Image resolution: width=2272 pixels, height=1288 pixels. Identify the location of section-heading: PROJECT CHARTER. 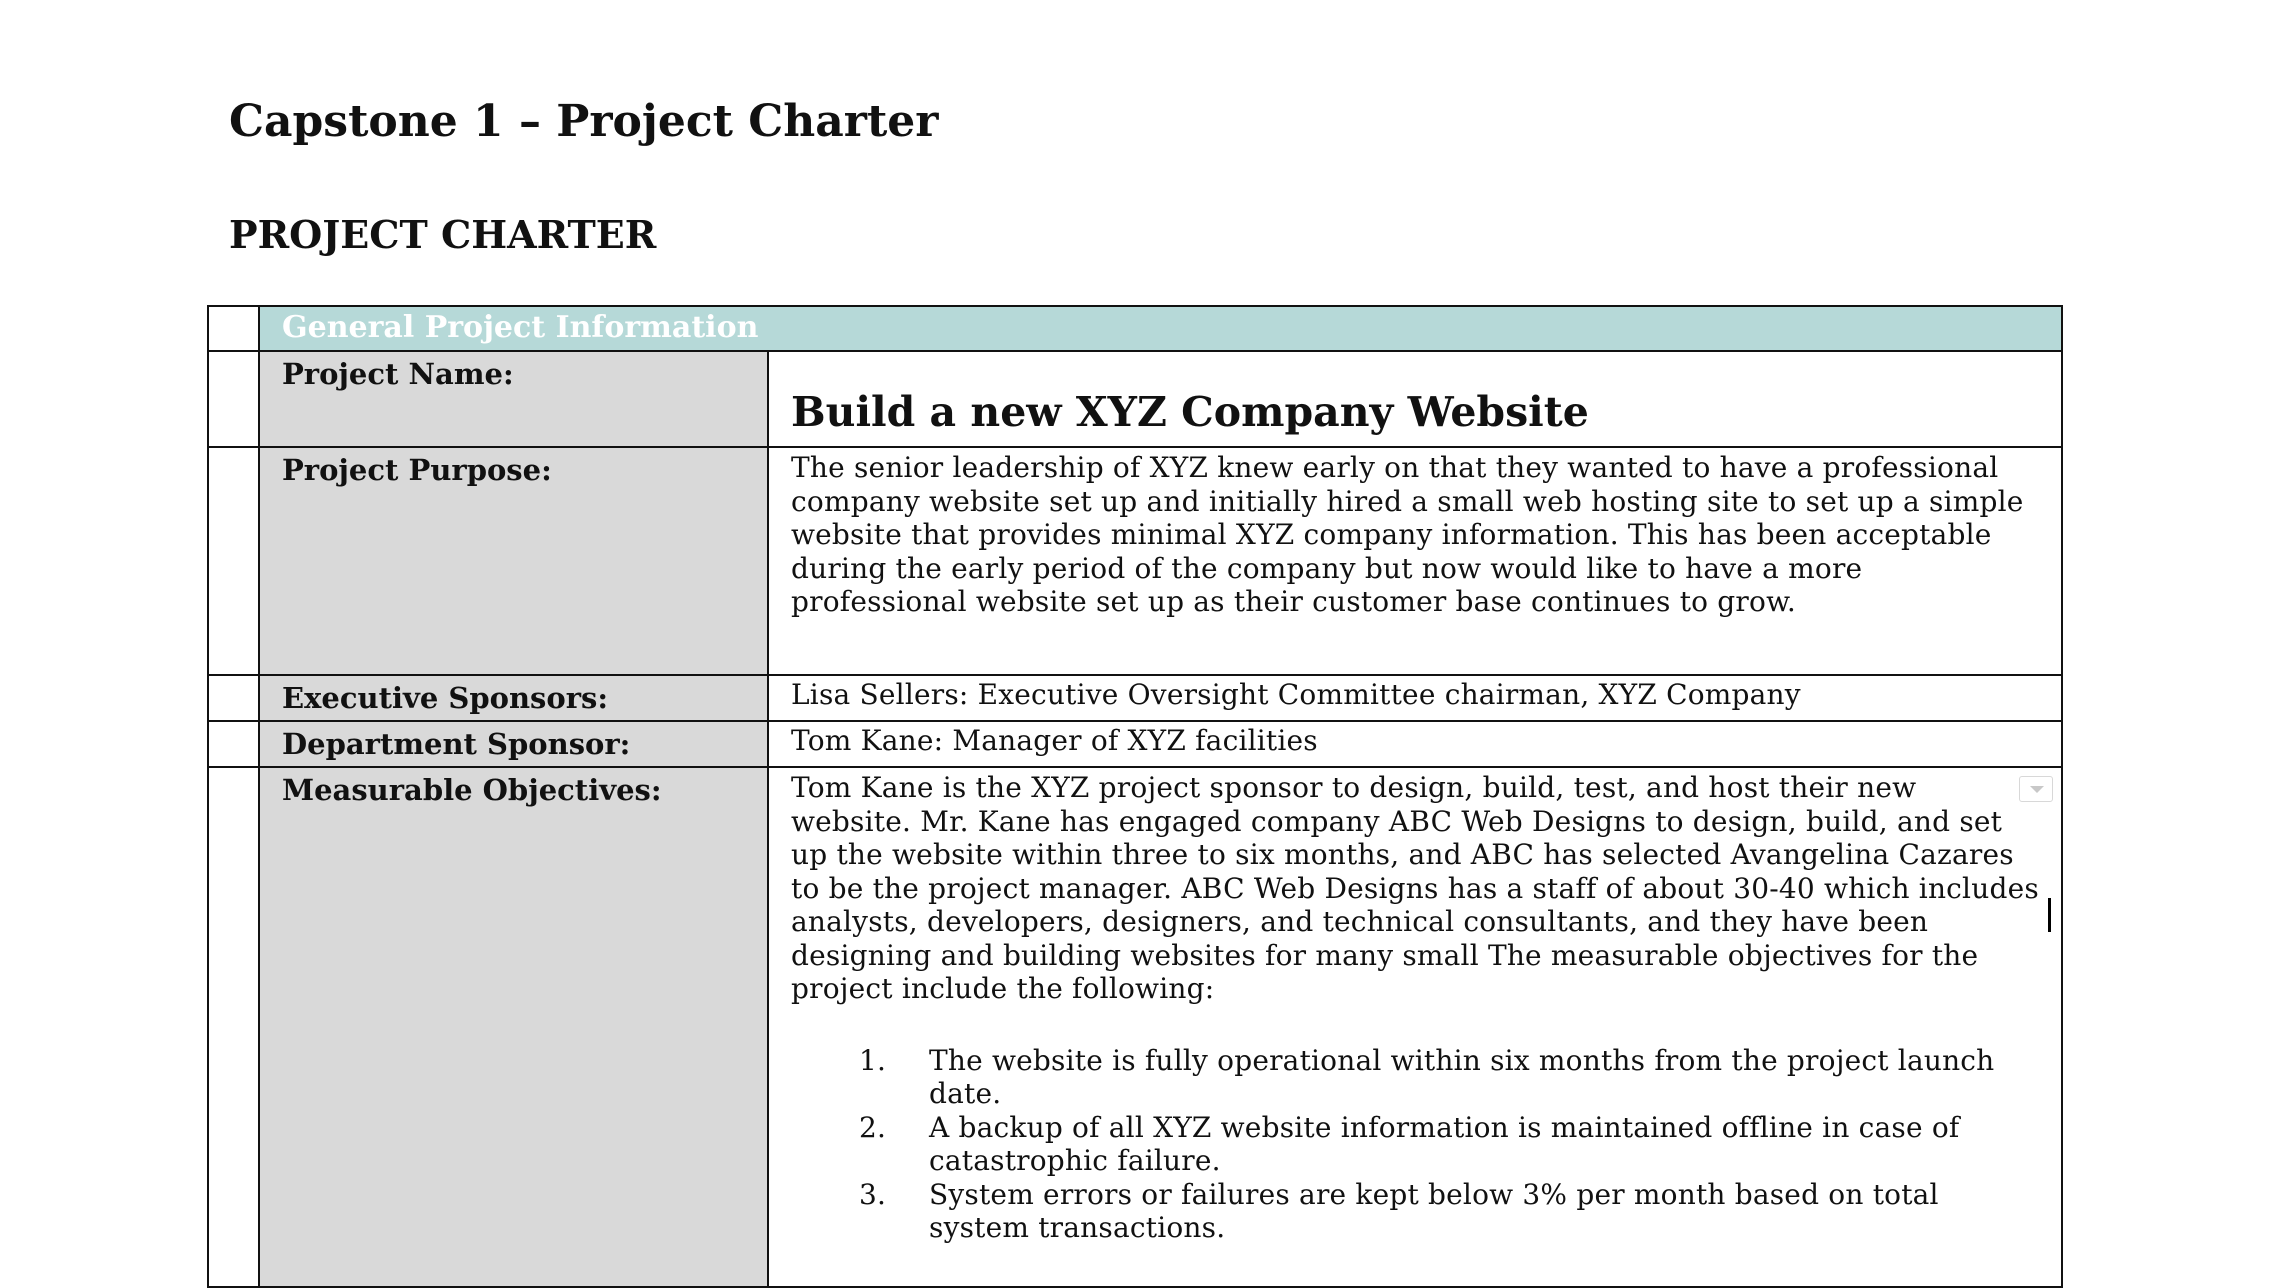
(443, 234).